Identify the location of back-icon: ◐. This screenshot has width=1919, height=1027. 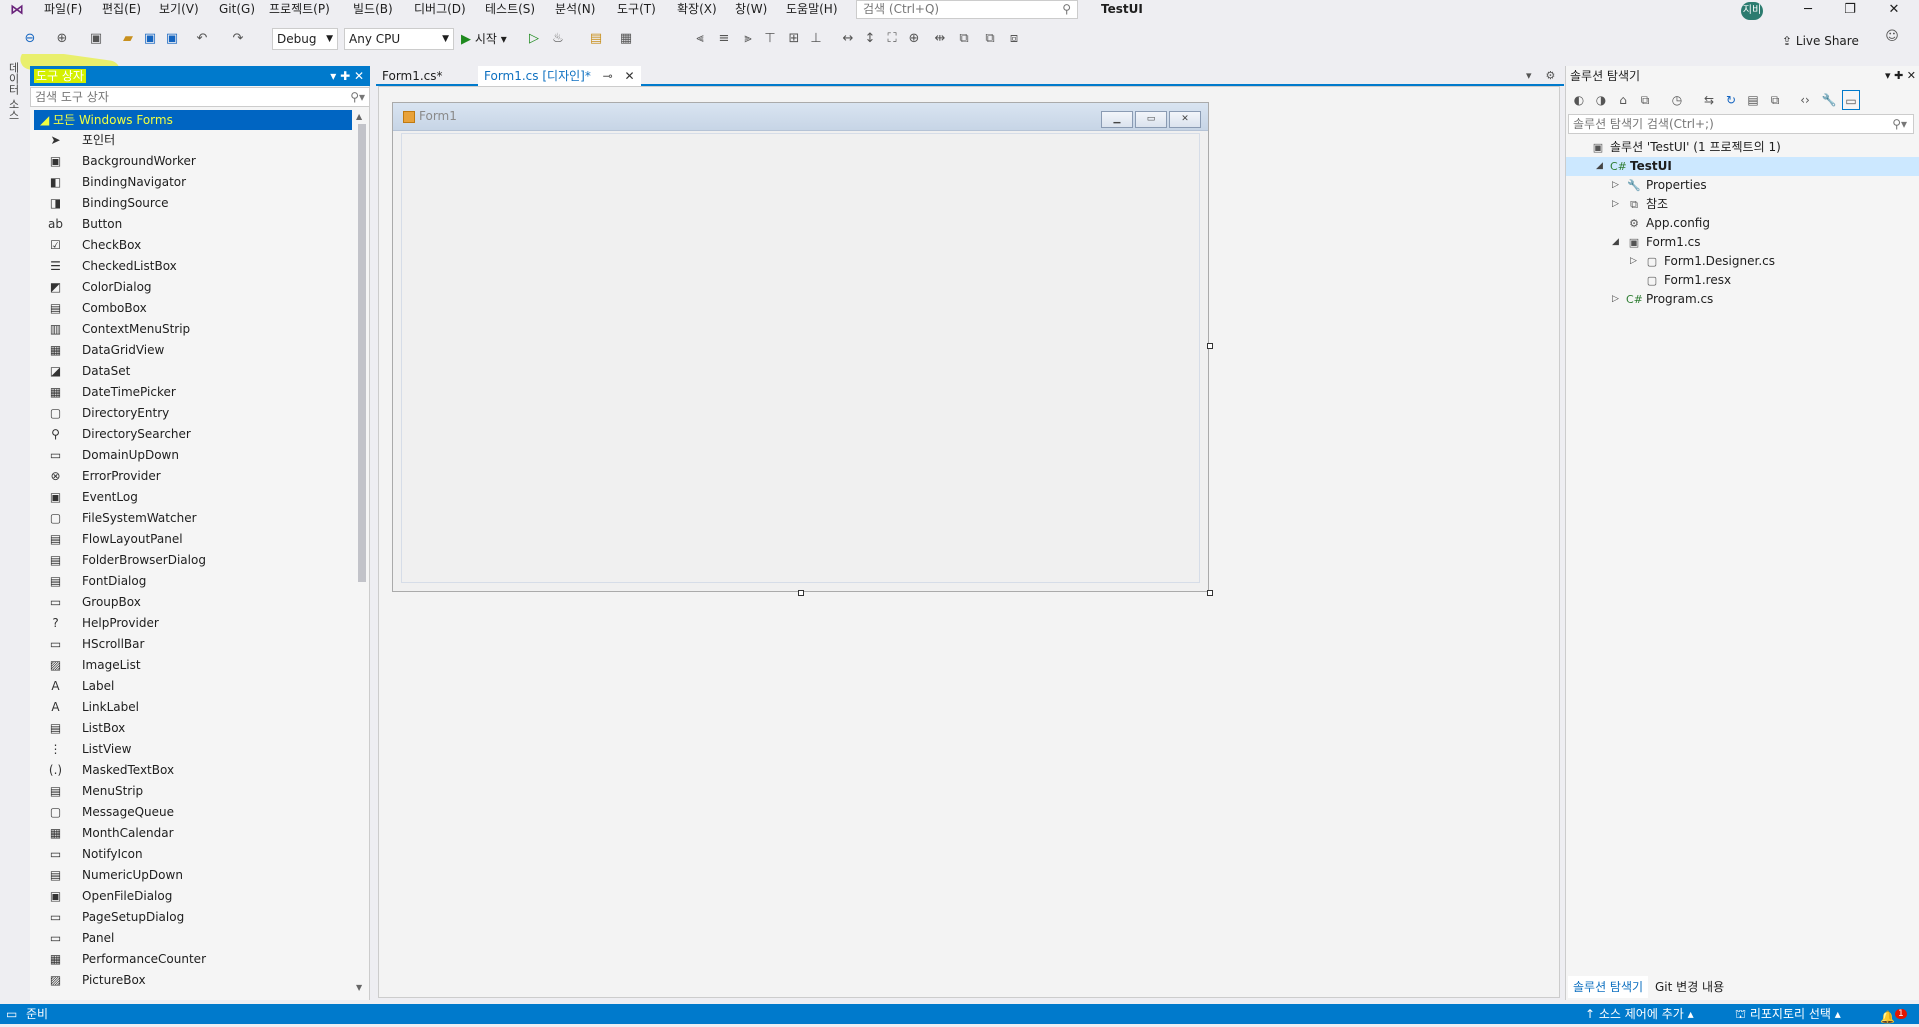
(1579, 100).